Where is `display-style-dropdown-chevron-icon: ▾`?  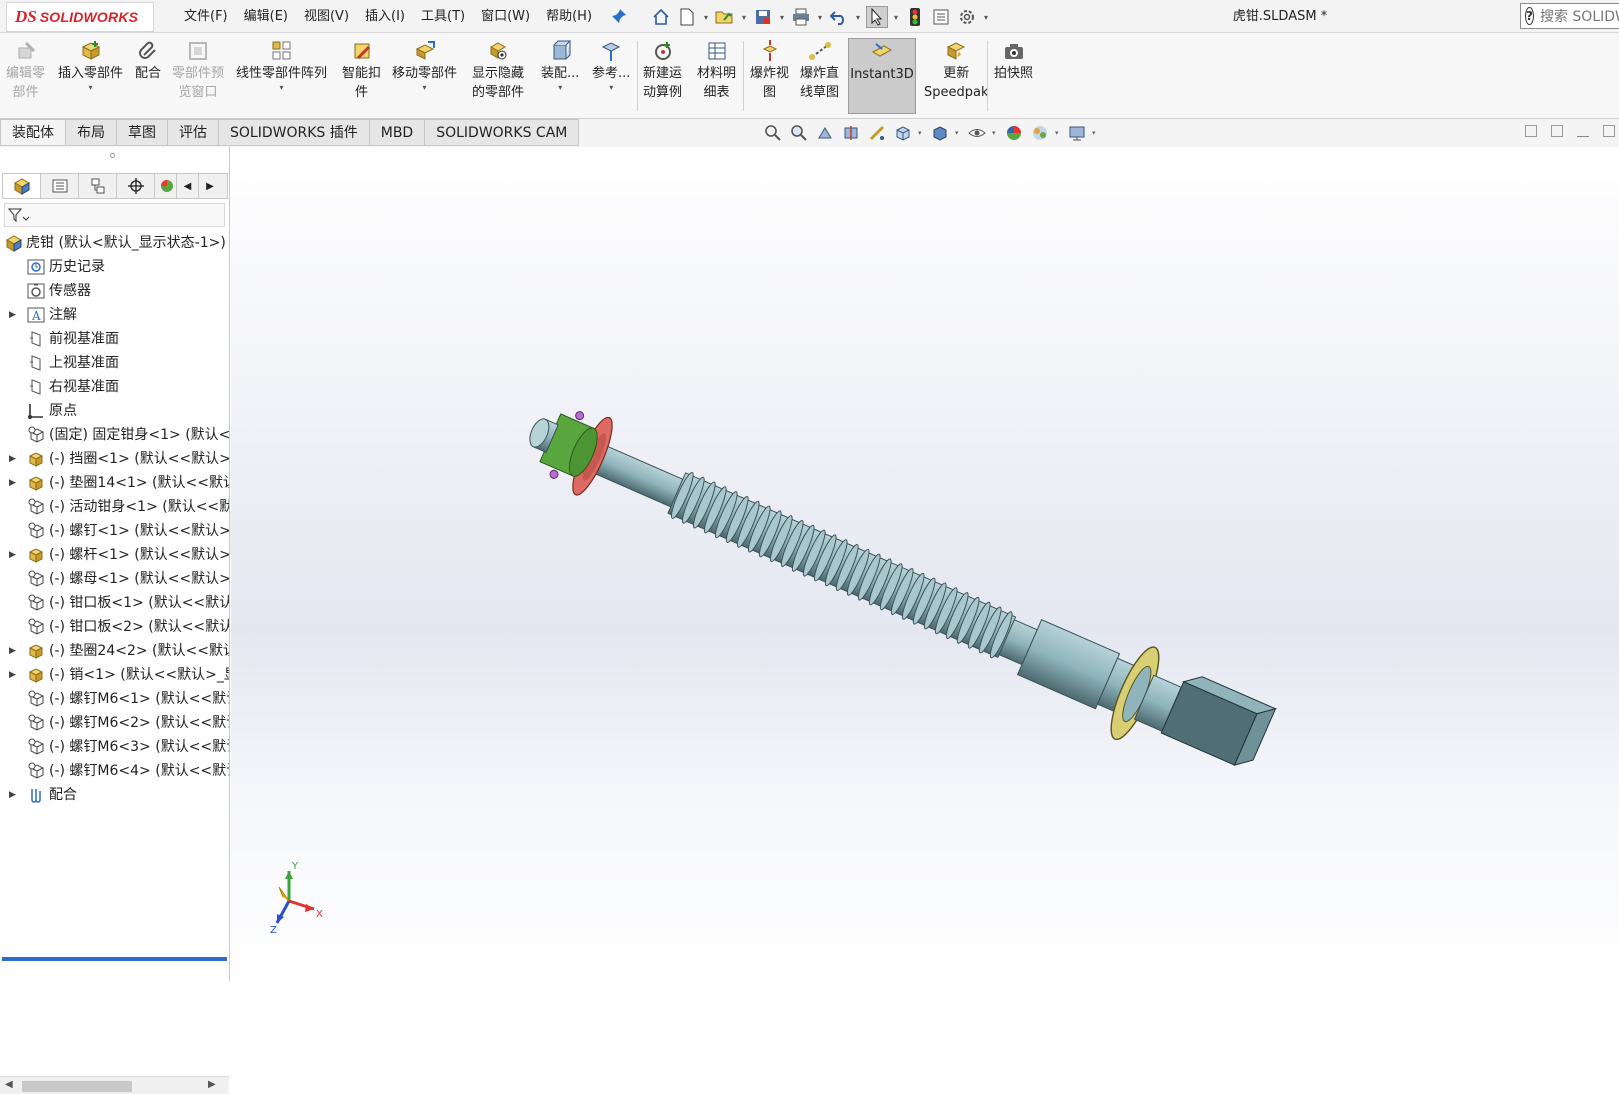 display-style-dropdown-chevron-icon: ▾ is located at coordinates (958, 133).